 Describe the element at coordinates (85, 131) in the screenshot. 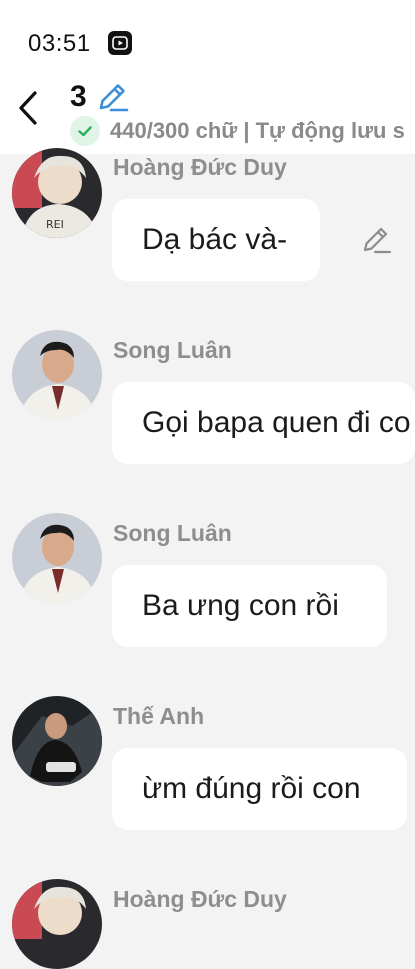

I see `check-icon` at that location.